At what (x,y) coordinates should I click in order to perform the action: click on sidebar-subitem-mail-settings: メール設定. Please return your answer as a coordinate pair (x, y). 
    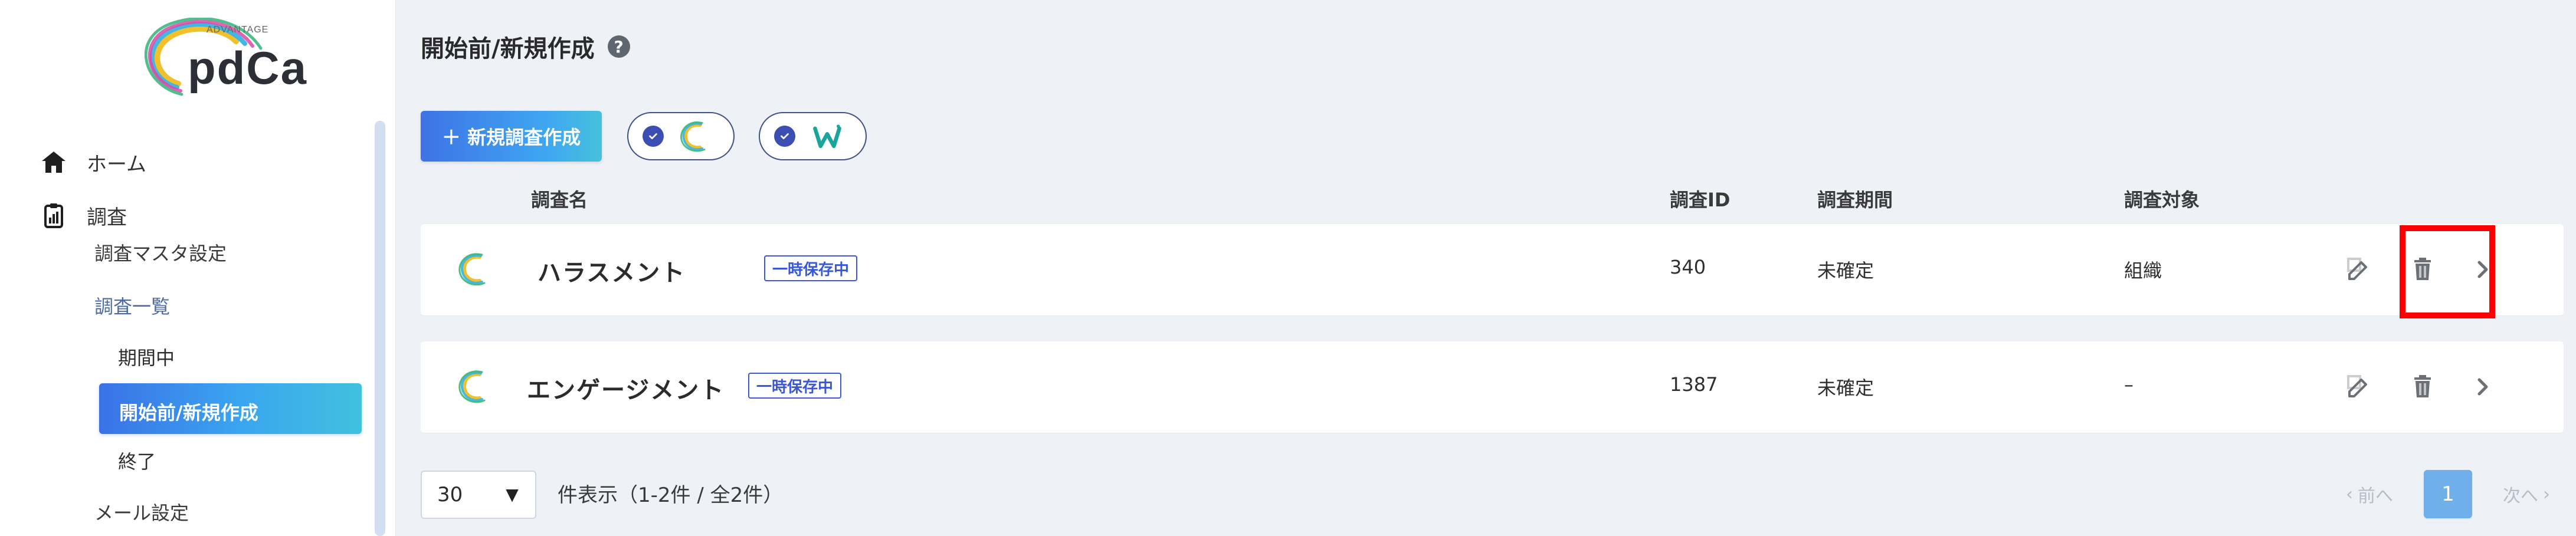
    Looking at the image, I should click on (141, 511).